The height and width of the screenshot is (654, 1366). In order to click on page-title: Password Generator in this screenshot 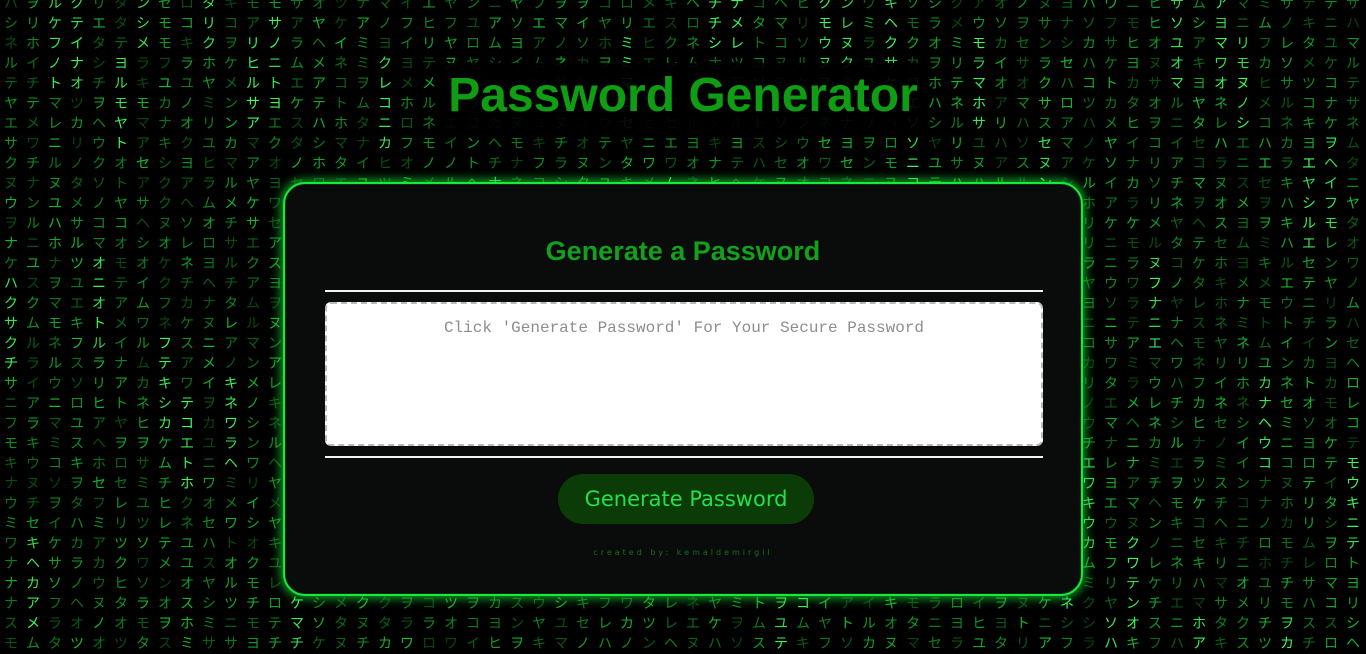, I will do `click(683, 95)`.